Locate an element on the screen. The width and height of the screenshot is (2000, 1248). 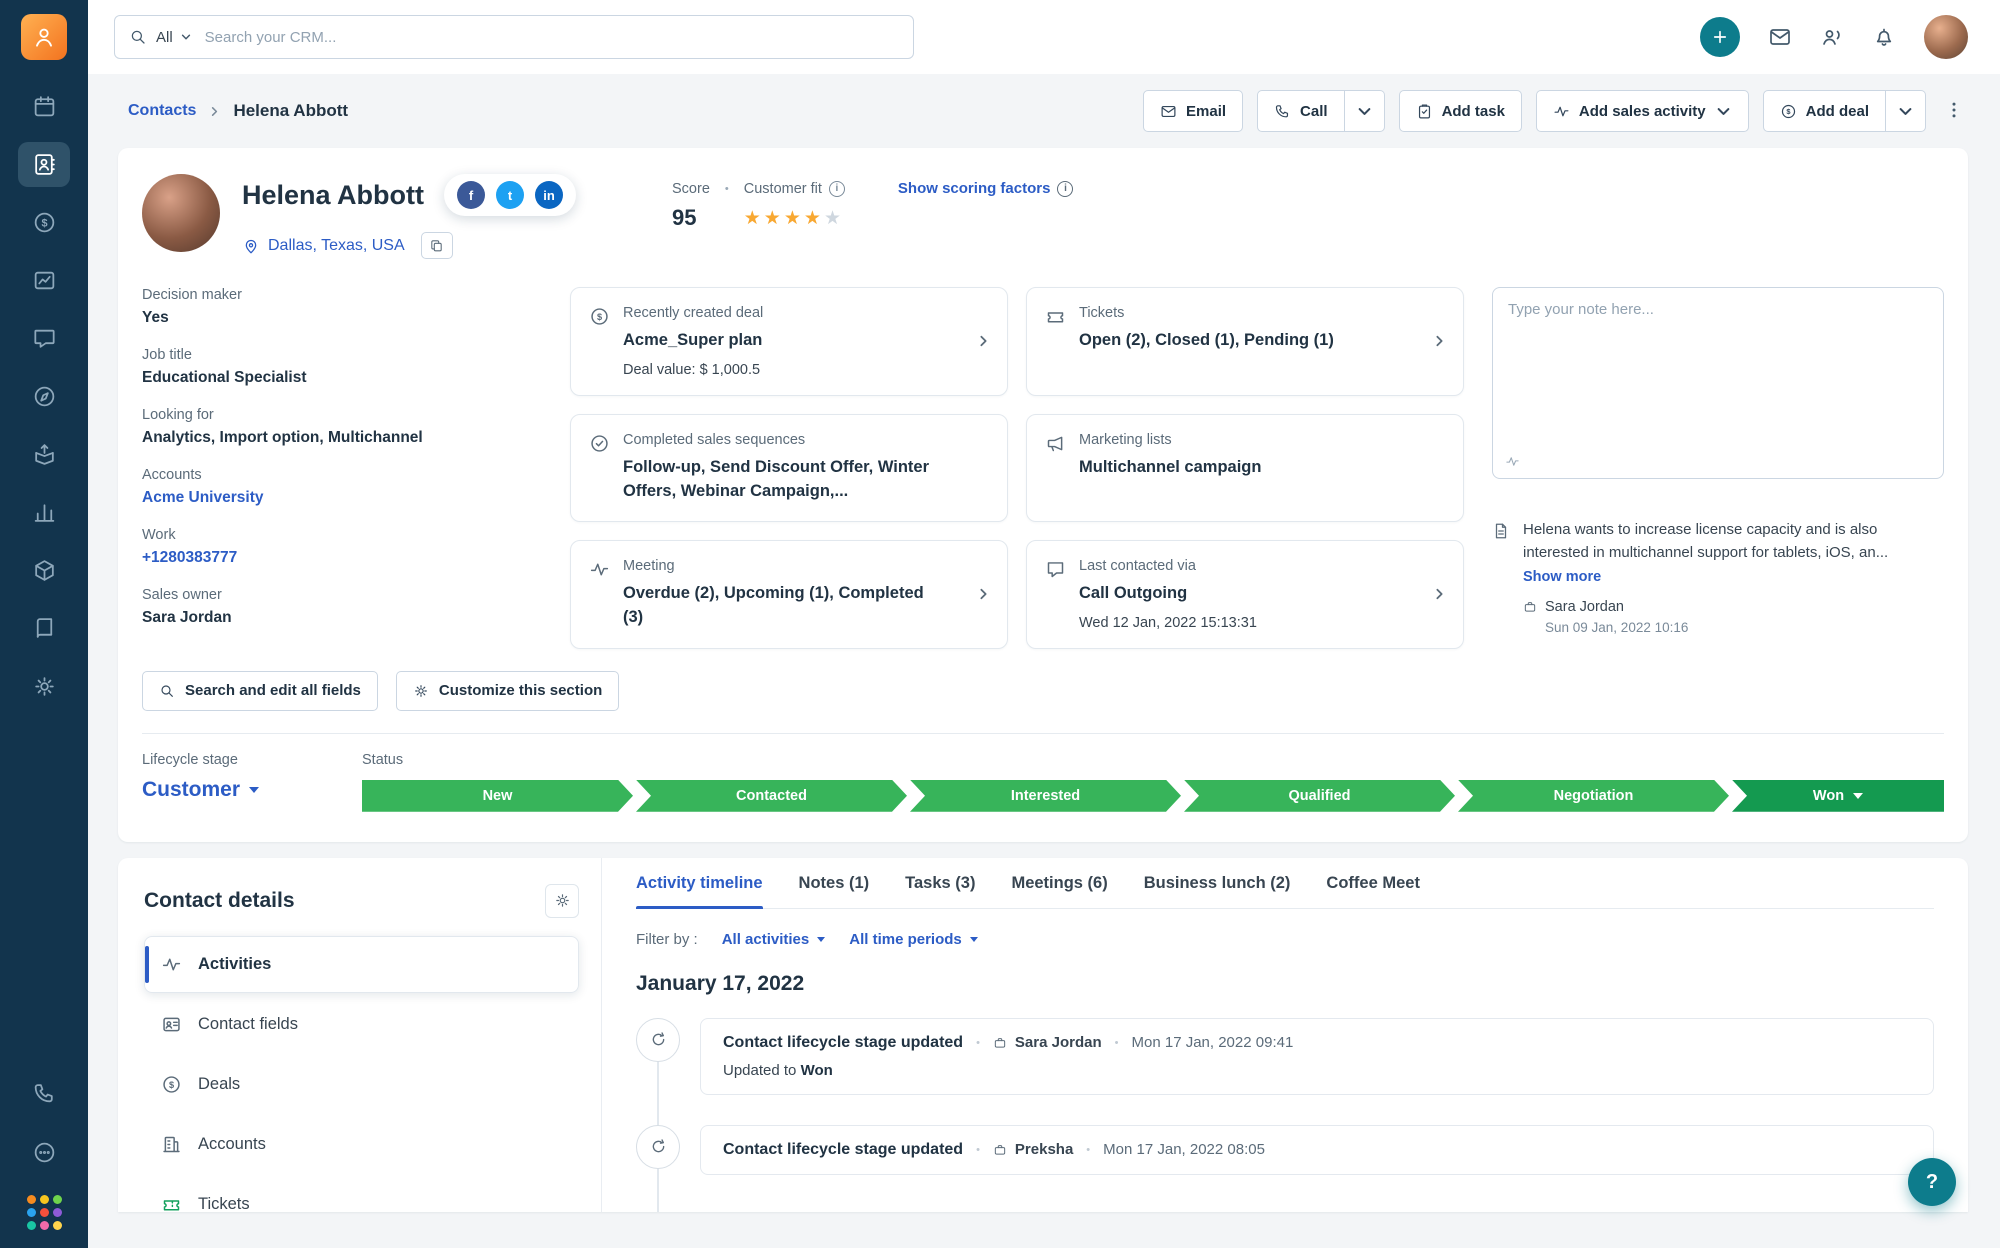
sidebar-documents-icon is located at coordinates (44, 628).